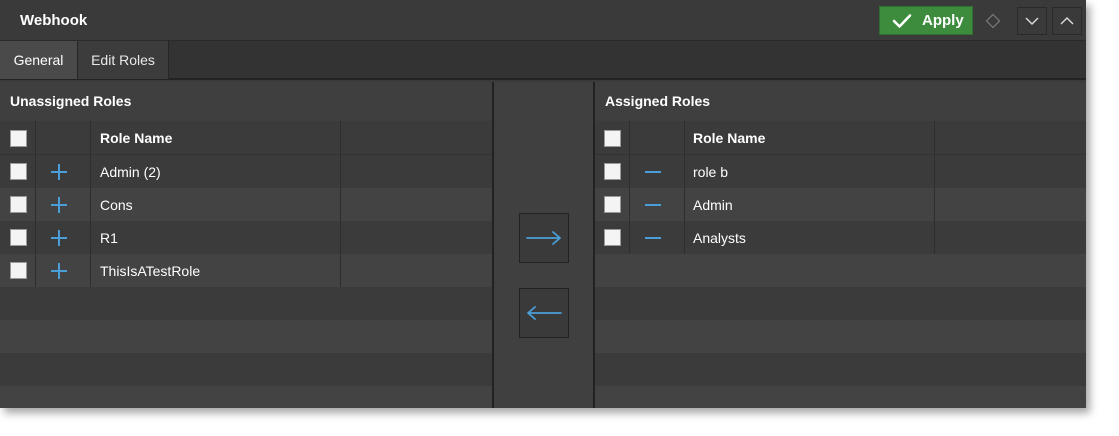  Describe the element at coordinates (840, 171) in the screenshot. I see `table-row: role b` at that location.